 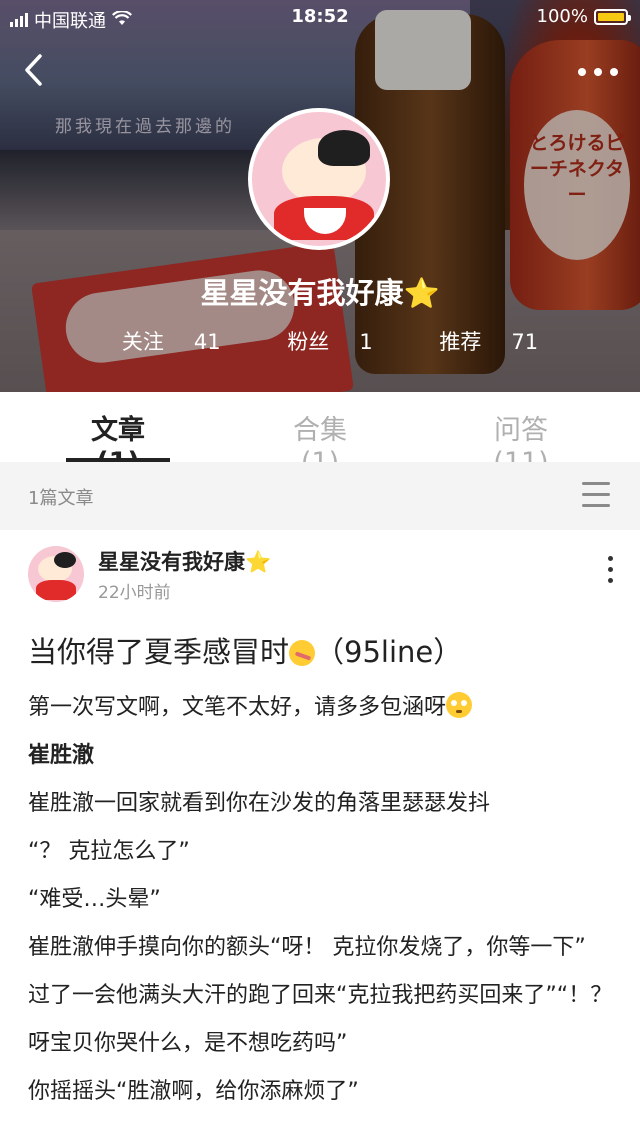 I want to click on post-line: “难受…头晕”, so click(x=94, y=899).